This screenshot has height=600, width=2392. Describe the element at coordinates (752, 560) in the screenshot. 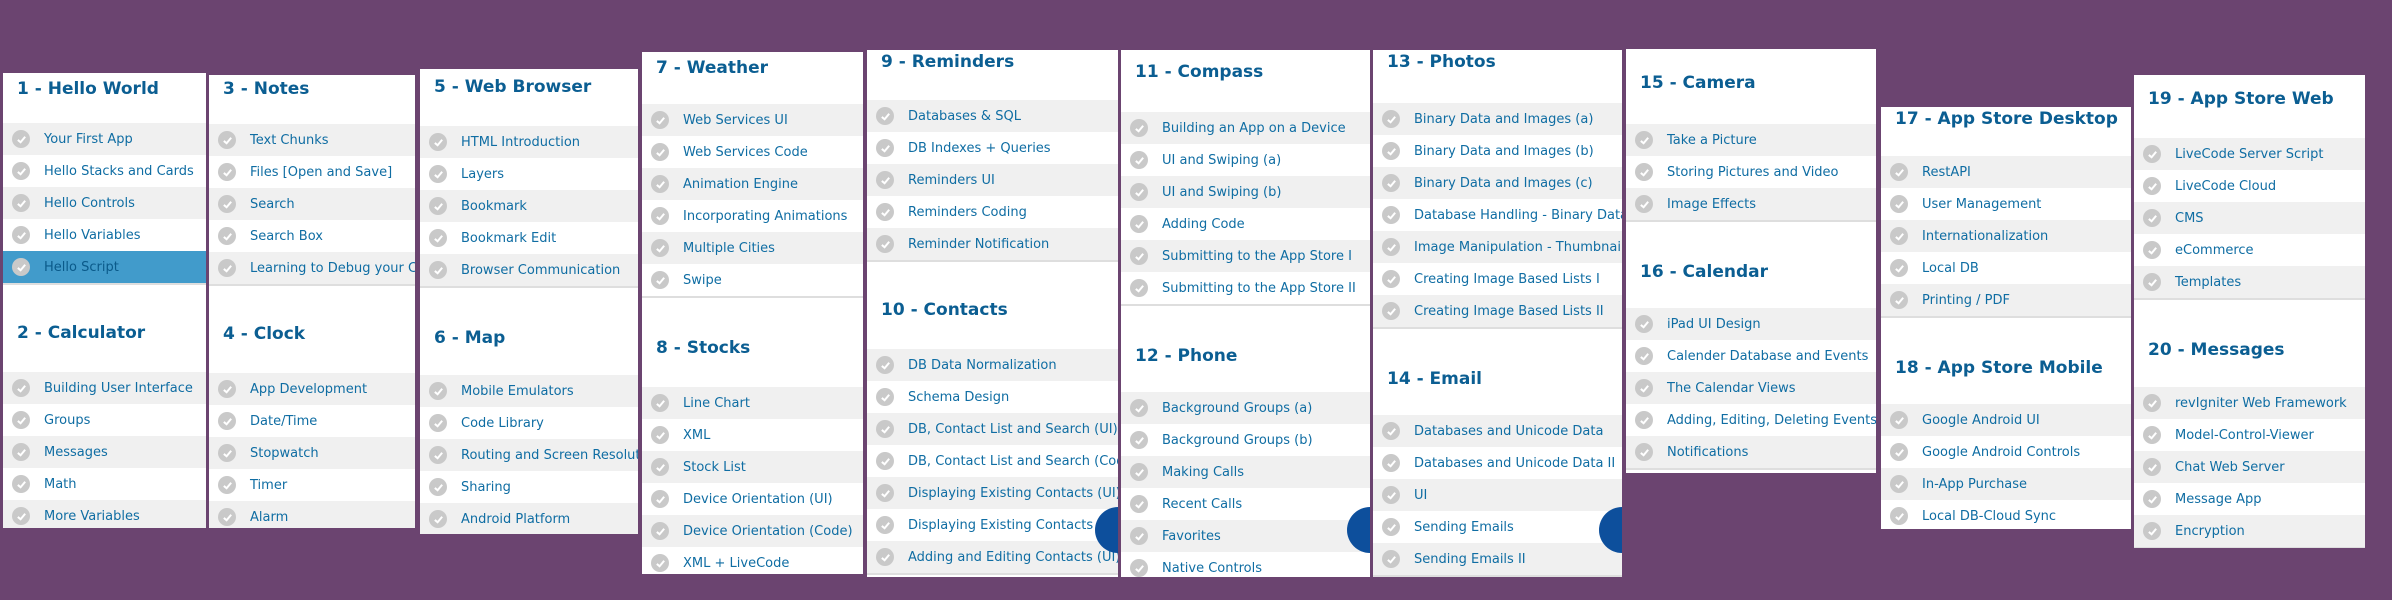

I see `lesson-item: XML + LiveCode` at that location.